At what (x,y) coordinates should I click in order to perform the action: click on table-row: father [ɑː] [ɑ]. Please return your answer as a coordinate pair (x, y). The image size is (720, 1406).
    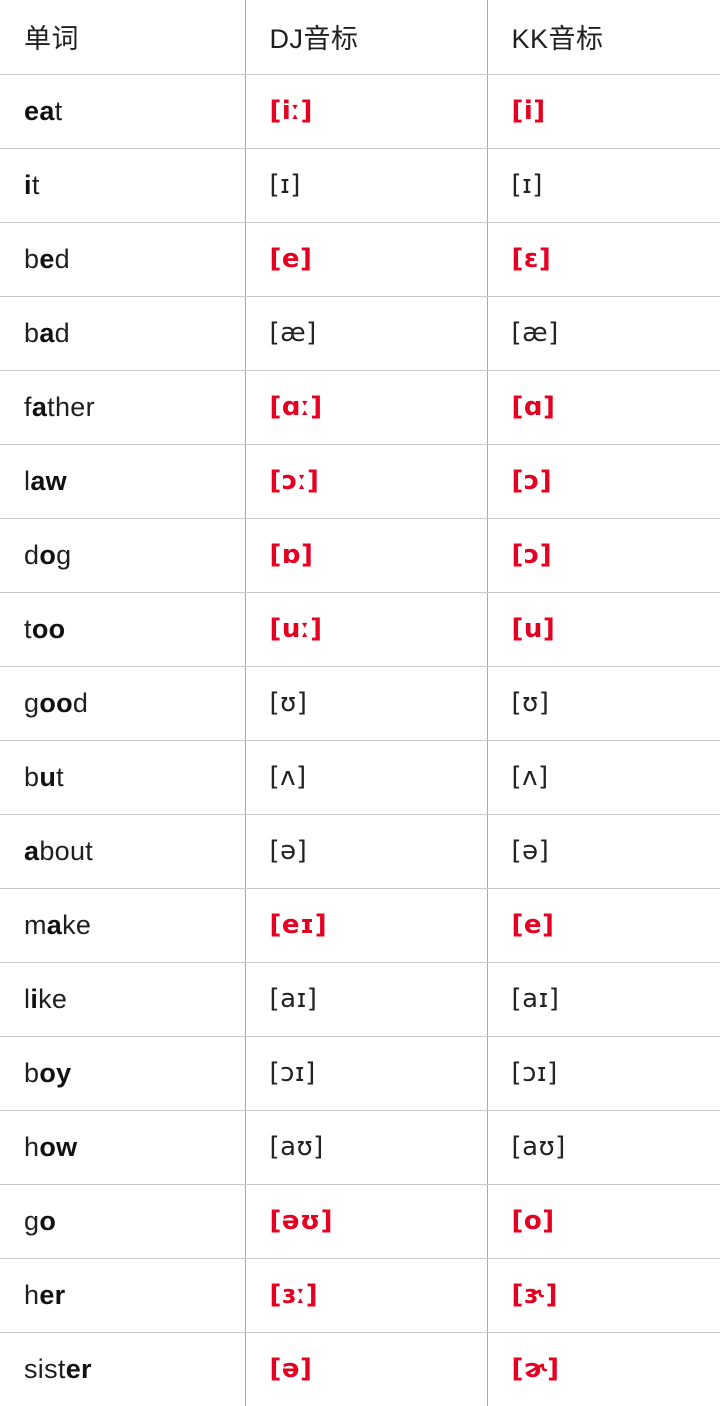
    Looking at the image, I should click on (360, 407).